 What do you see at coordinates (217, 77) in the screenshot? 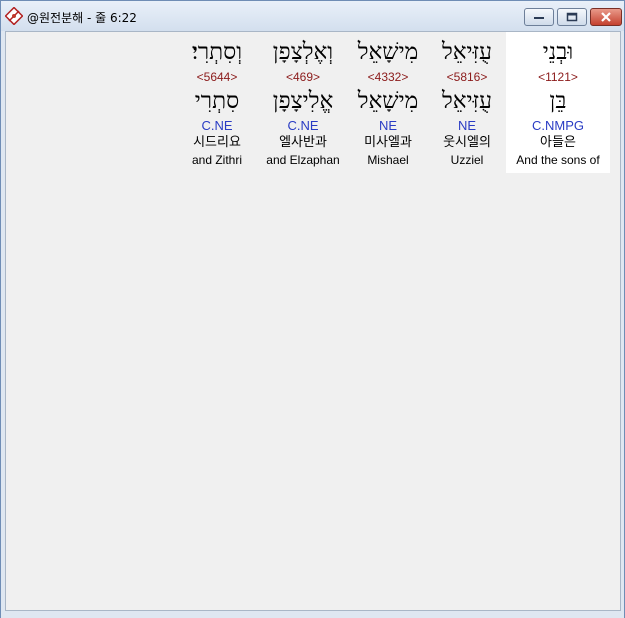
I see `strong-number: <5644>` at bounding box center [217, 77].